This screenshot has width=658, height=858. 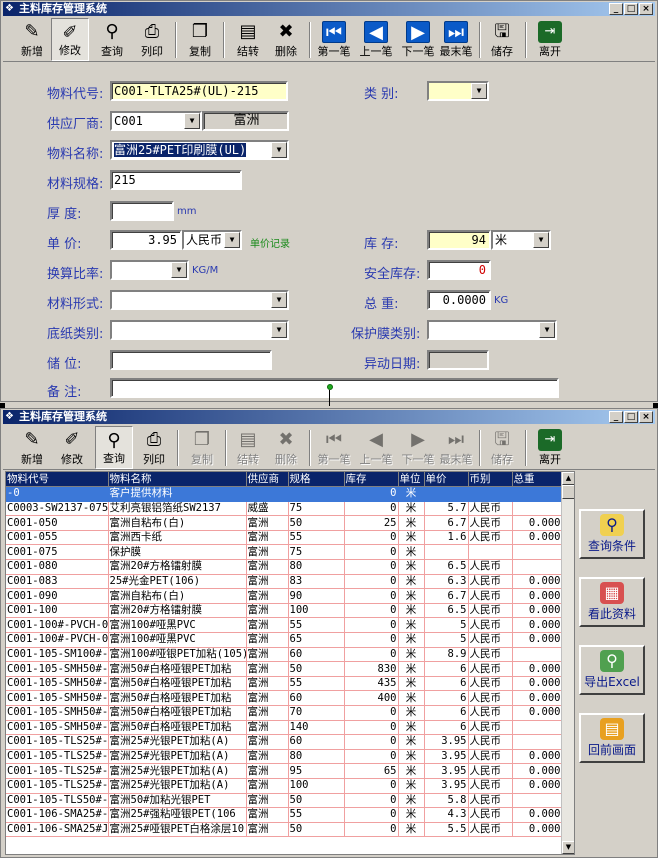 What do you see at coordinates (284, 552) in the screenshot?
I see `table-row: C001-075 保护膜 富洲 75 0 米` at bounding box center [284, 552].